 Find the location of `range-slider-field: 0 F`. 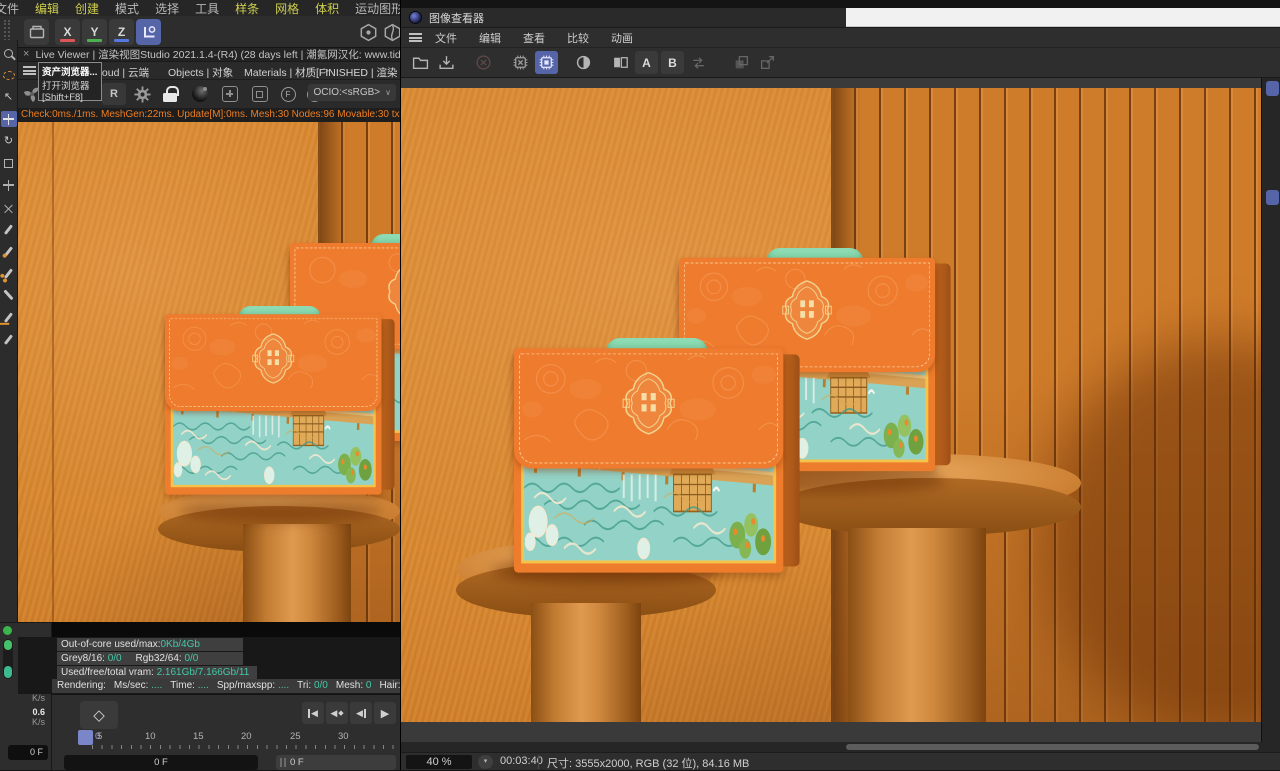

range-slider-field: 0 F is located at coordinates (336, 762).